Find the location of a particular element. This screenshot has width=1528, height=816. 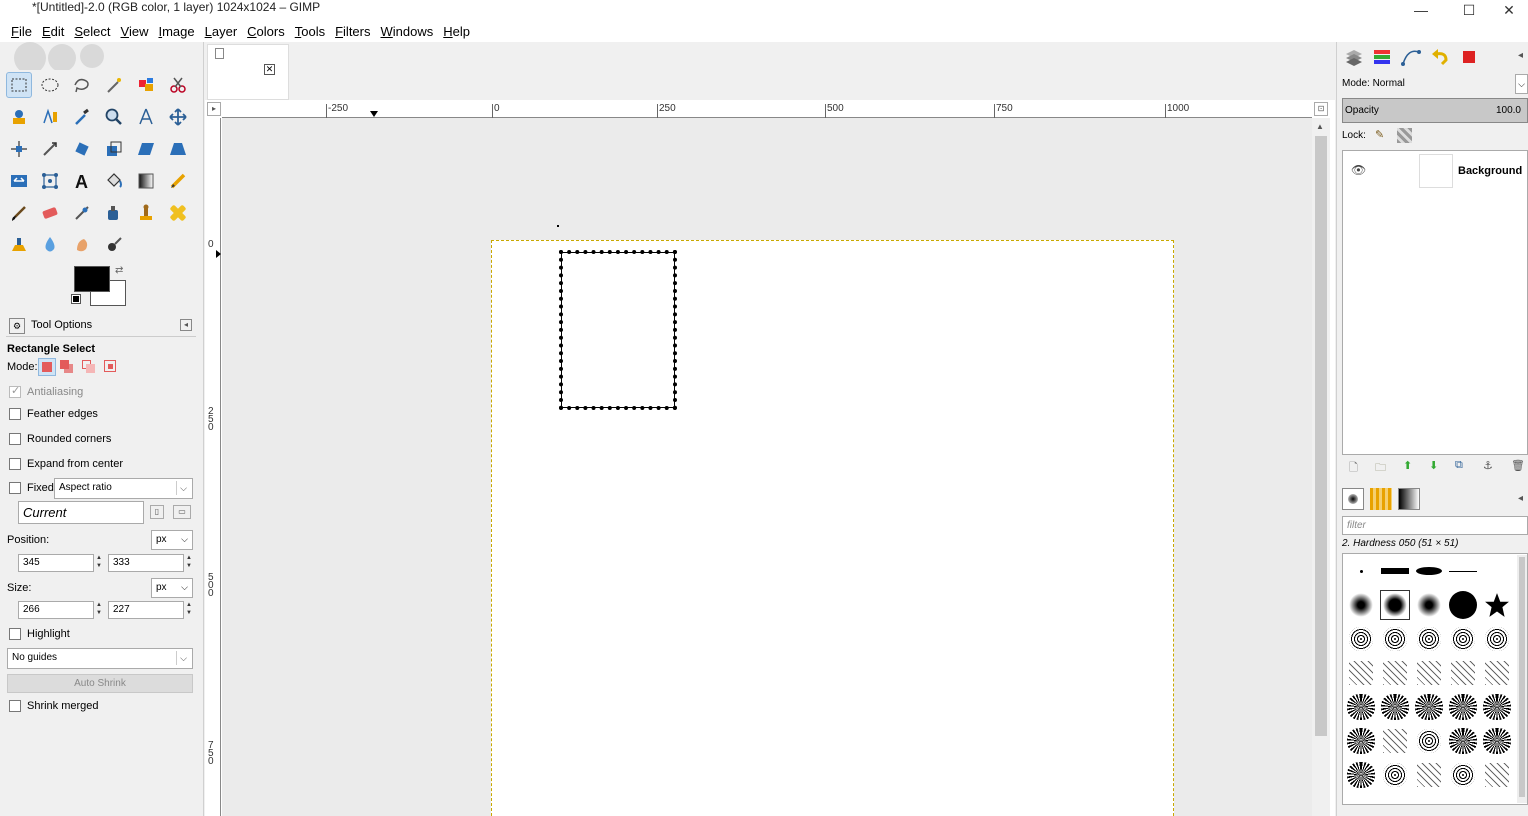

perspective-clone-tool-icon is located at coordinates (19, 245).